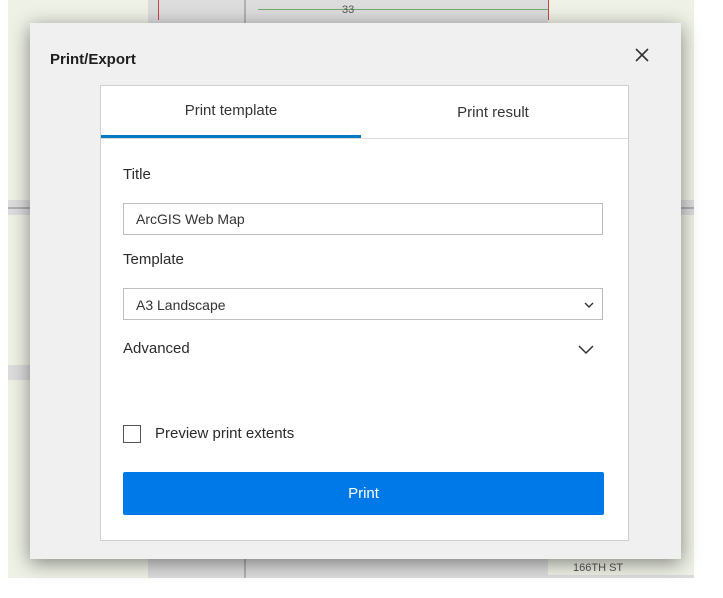 Image resolution: width=723 pixels, height=598 pixels. What do you see at coordinates (363, 493) in the screenshot?
I see `print-button: Print` at bounding box center [363, 493].